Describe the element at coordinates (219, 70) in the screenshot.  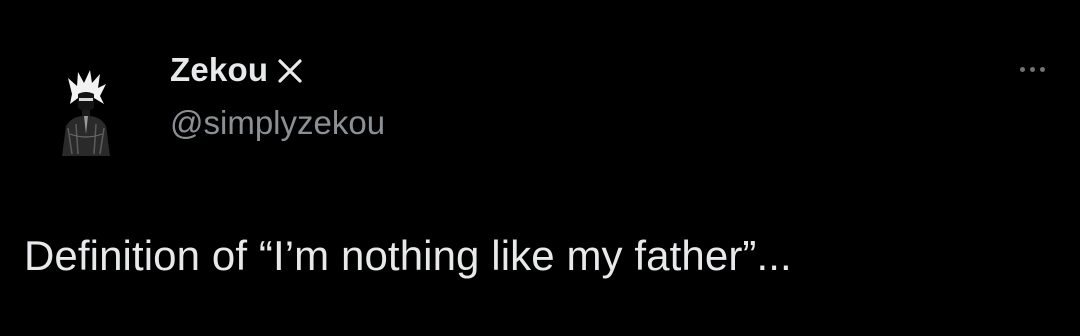
I see `display-name: Zekou` at that location.